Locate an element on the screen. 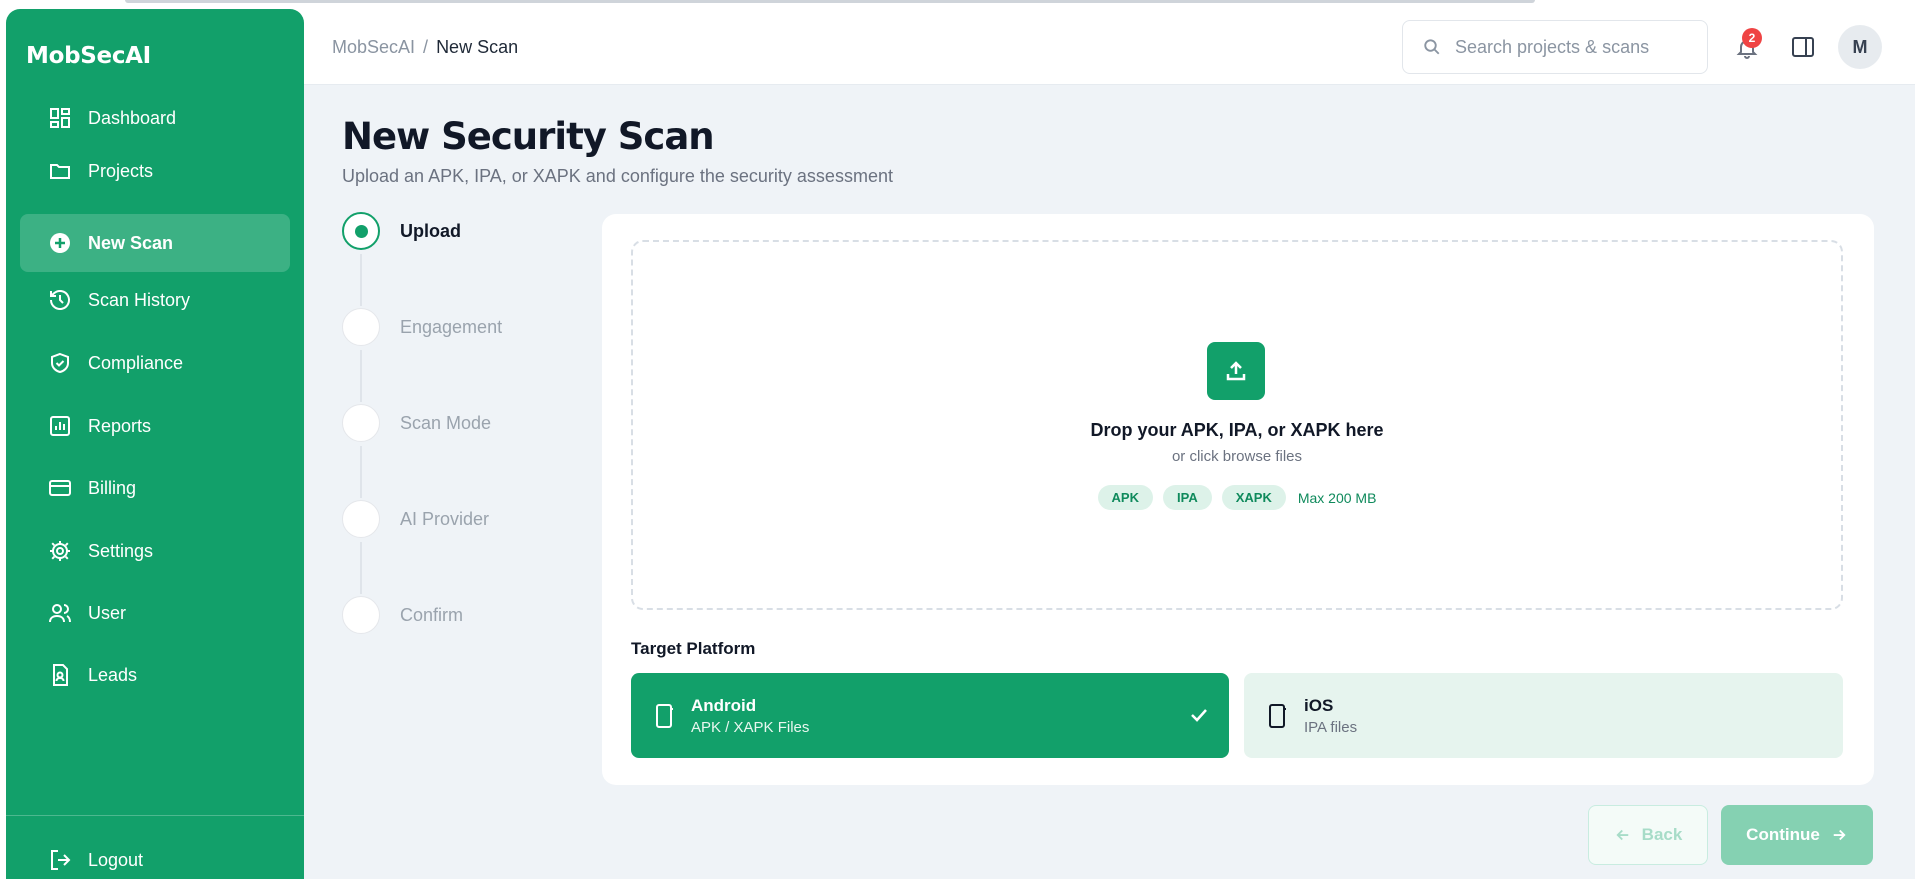  sidebar-item-label: New Scan is located at coordinates (131, 242).